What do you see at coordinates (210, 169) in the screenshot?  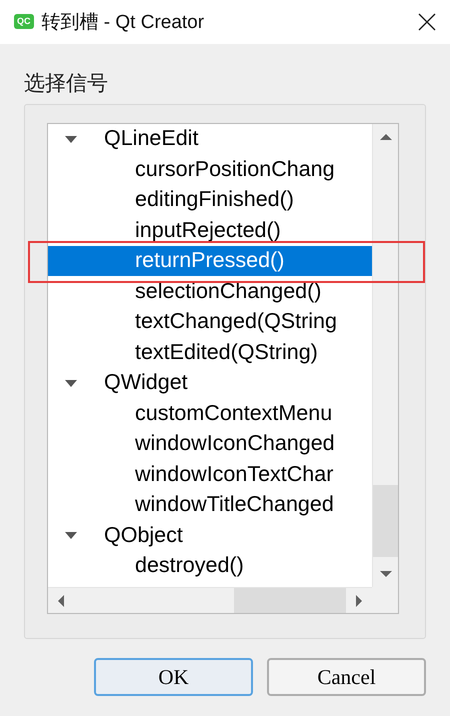 I see `signal-item: cursorPositionChang` at bounding box center [210, 169].